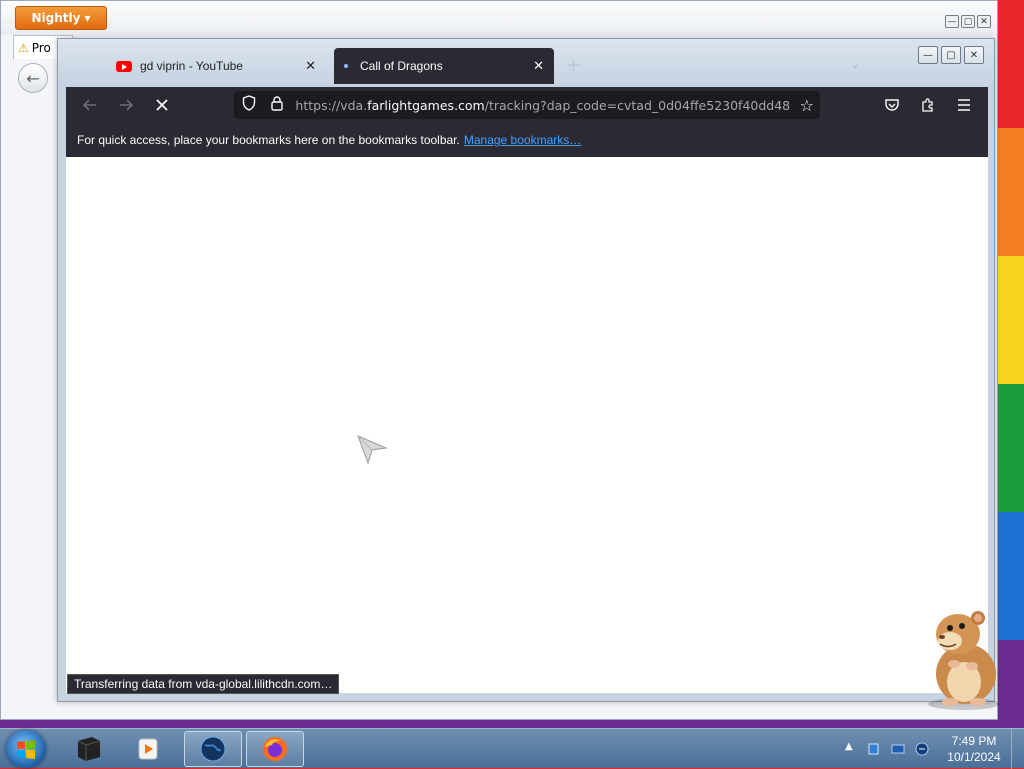 This screenshot has width=1024, height=769. I want to click on back-arrow-icon, so click(89, 105).